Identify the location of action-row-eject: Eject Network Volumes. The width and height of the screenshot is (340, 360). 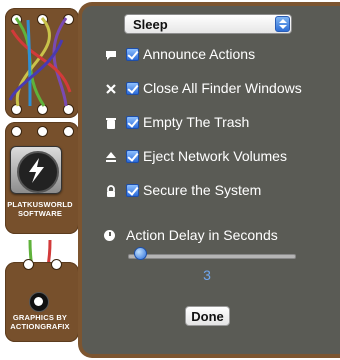
(215, 158).